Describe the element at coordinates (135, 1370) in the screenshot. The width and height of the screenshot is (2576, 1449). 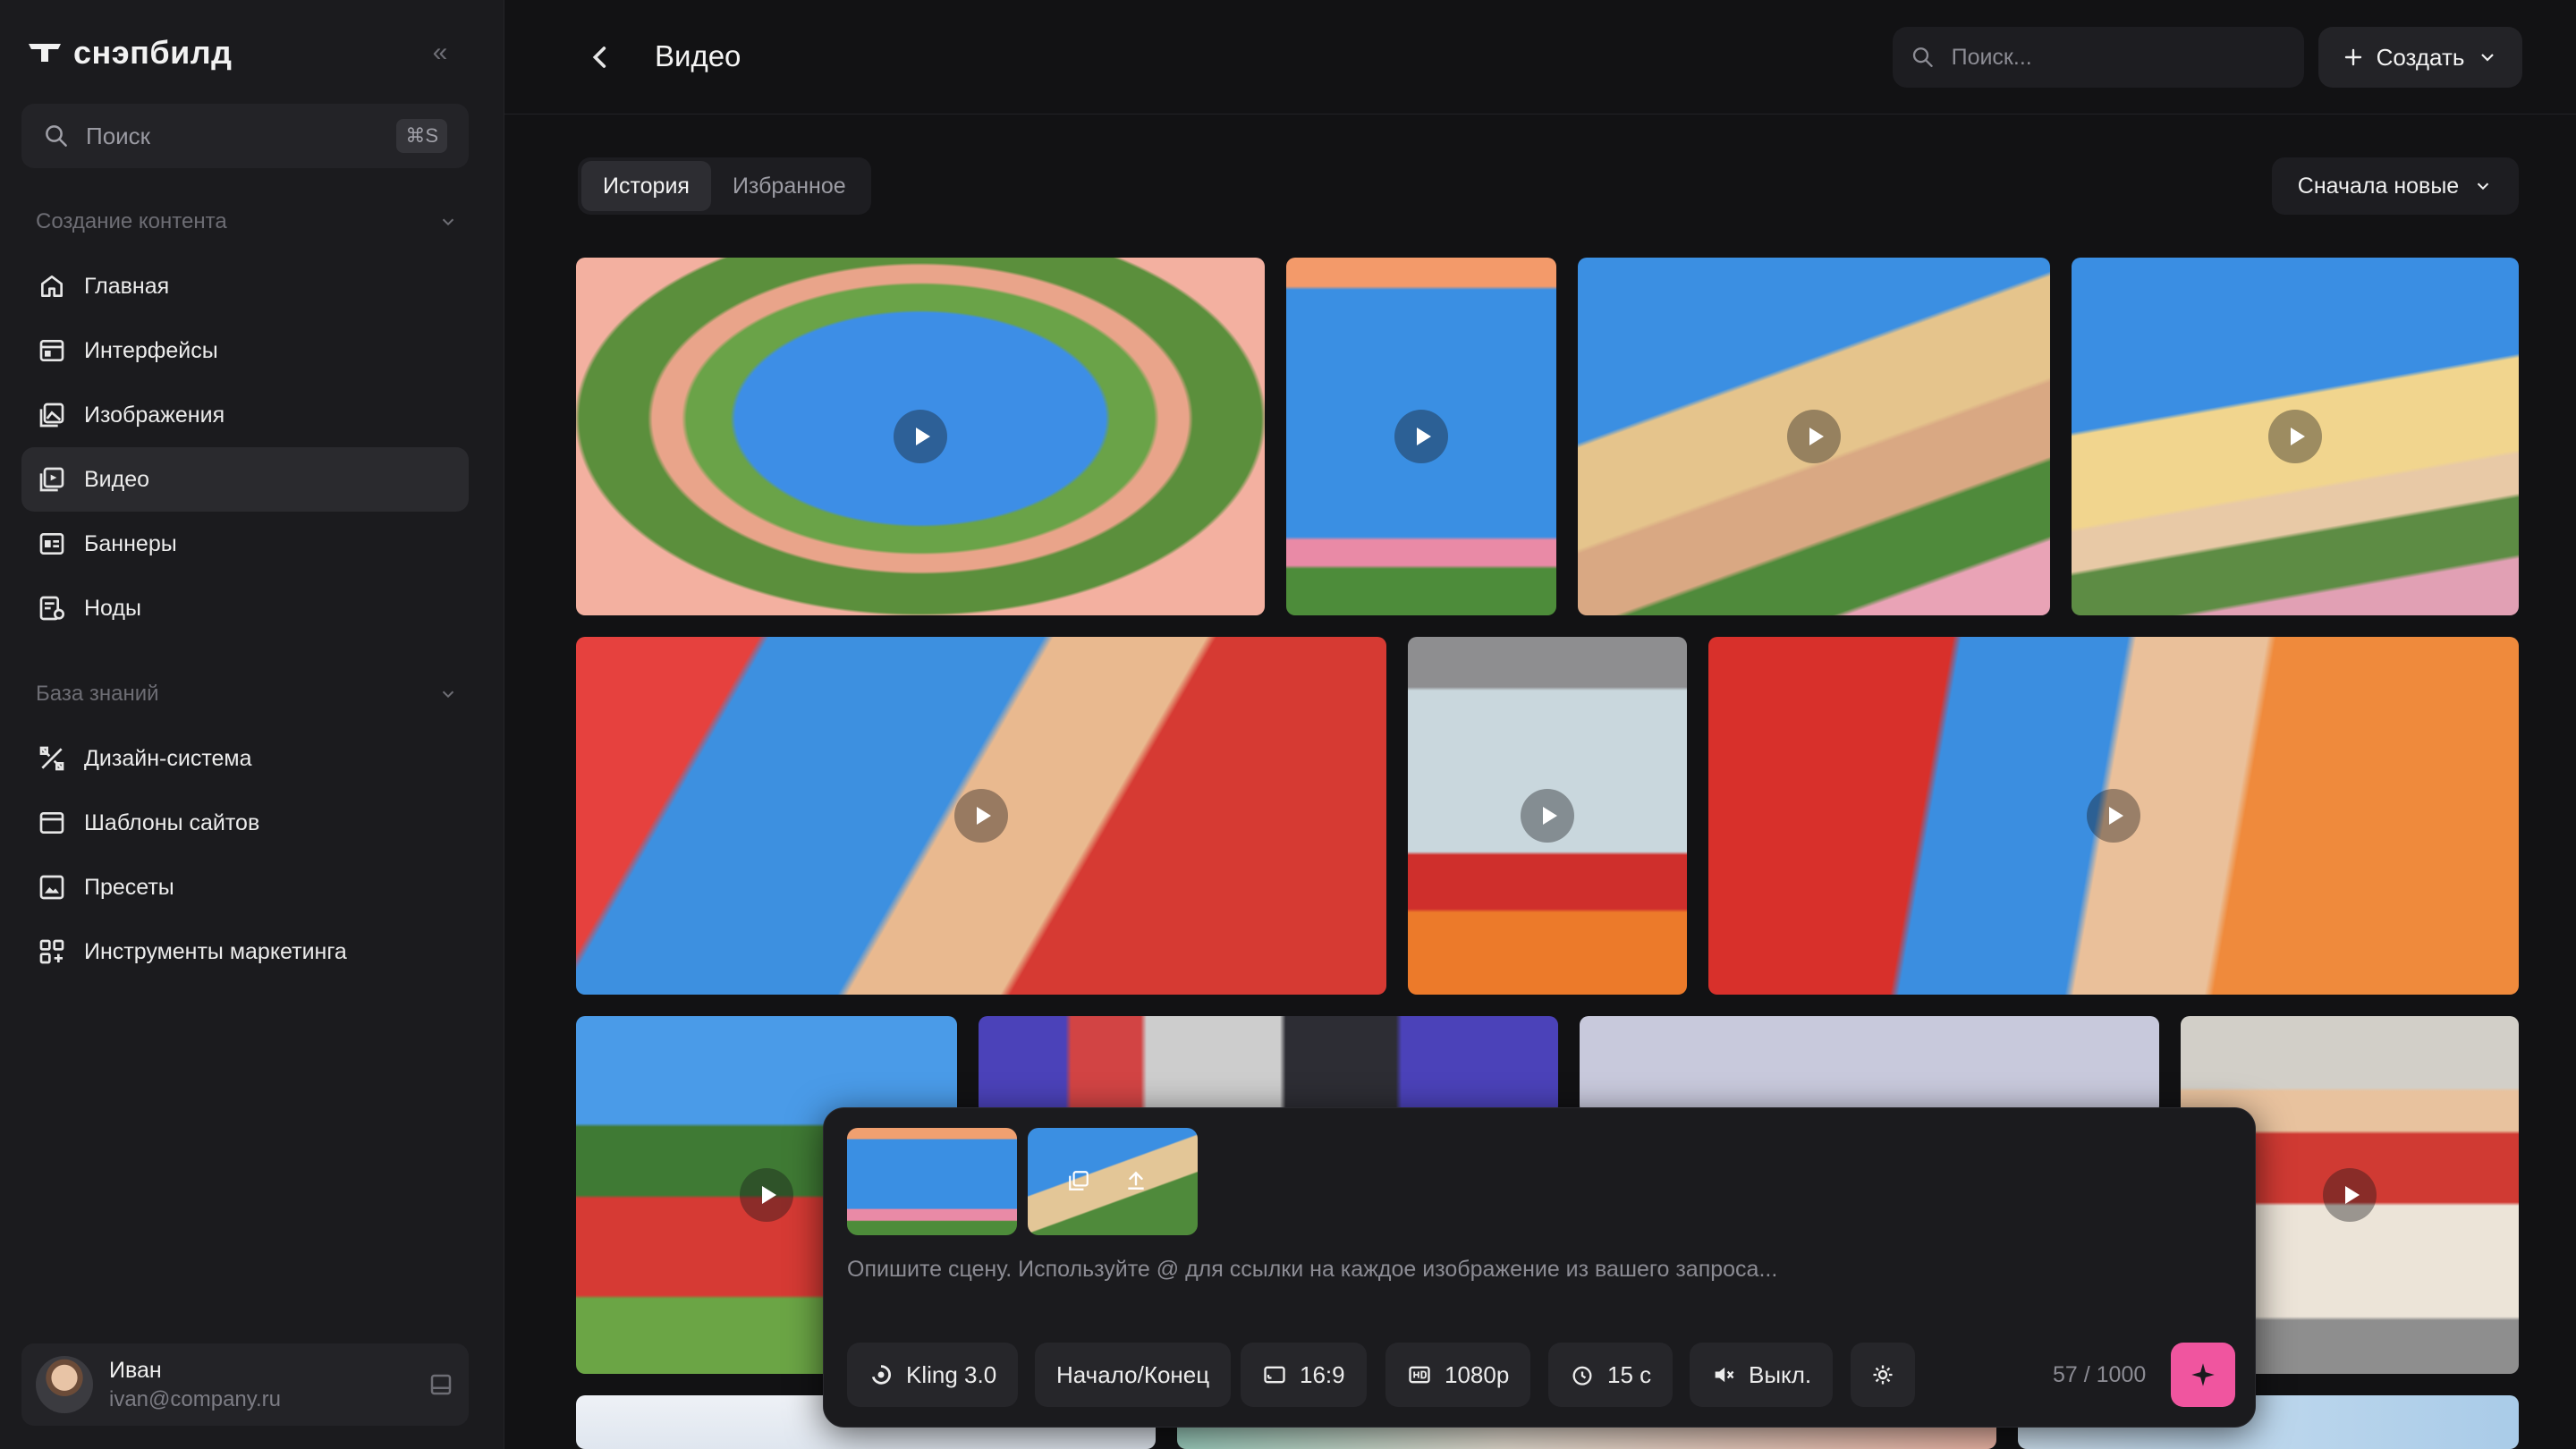
I see `user-name: Иван` at that location.